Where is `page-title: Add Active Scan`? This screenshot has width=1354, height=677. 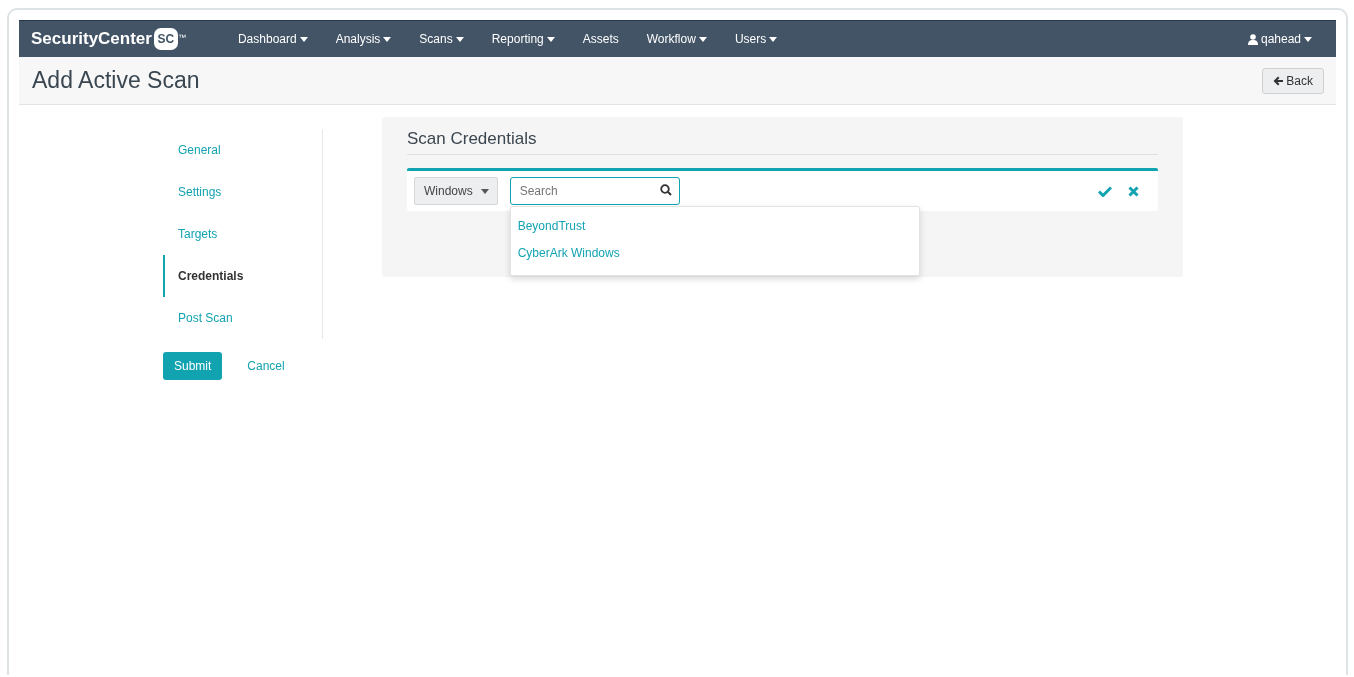 page-title: Add Active Scan is located at coordinates (116, 80).